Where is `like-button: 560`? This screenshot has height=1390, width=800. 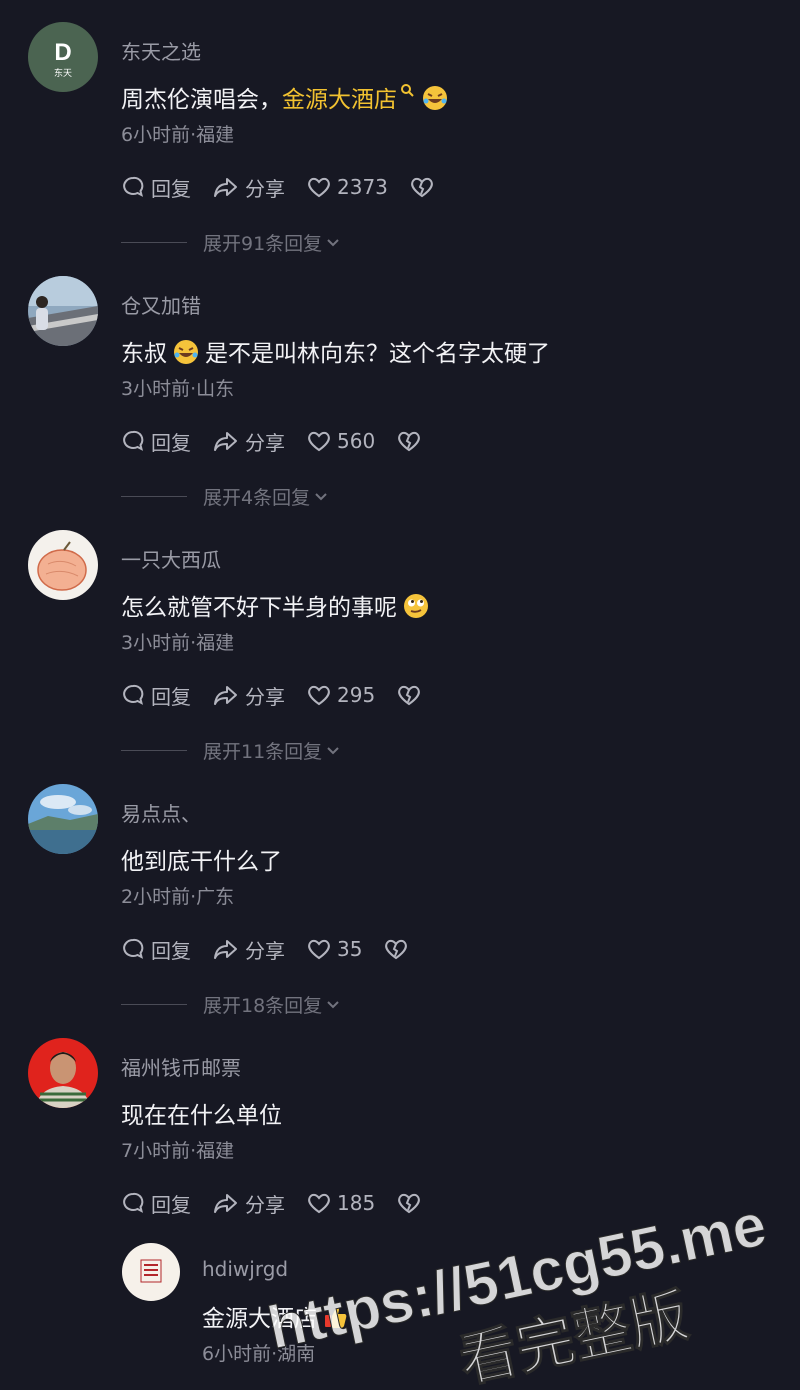 like-button: 560 is located at coordinates (341, 441).